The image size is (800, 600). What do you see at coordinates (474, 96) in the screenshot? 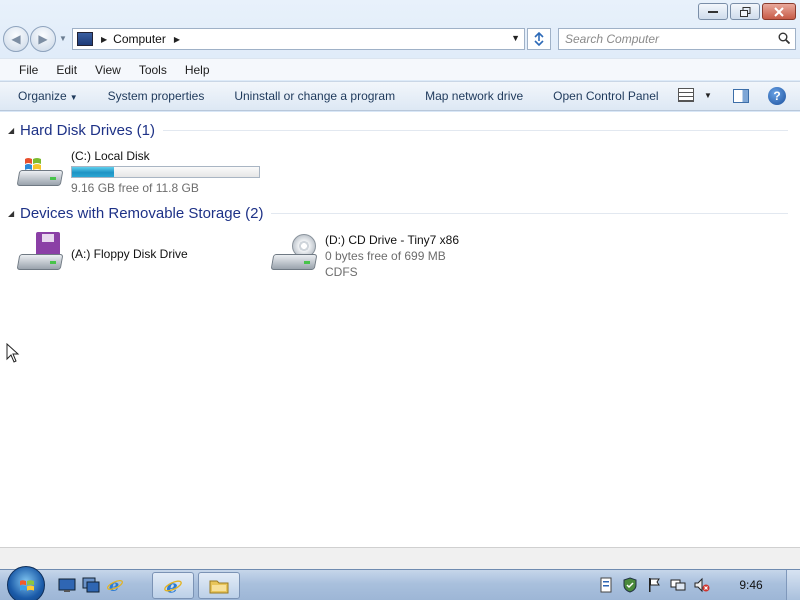
I see `map-network-drive-button: Map network drive` at bounding box center [474, 96].